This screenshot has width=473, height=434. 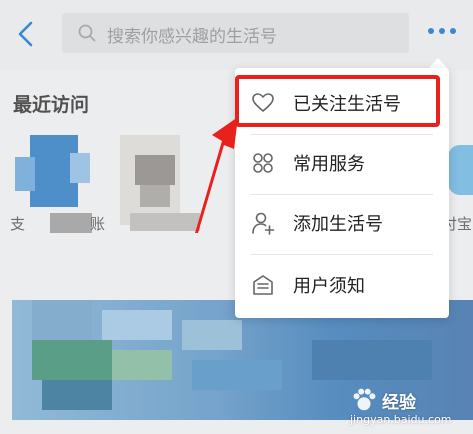 What do you see at coordinates (338, 224) in the screenshot?
I see `menu-item-label: 添加生活号` at bounding box center [338, 224].